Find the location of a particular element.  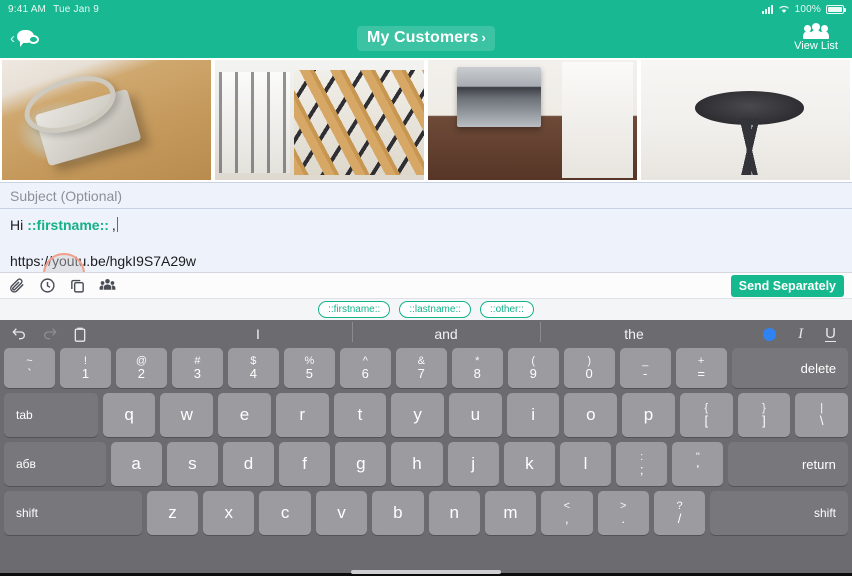

recipients-group-icon is located at coordinates (107, 285).